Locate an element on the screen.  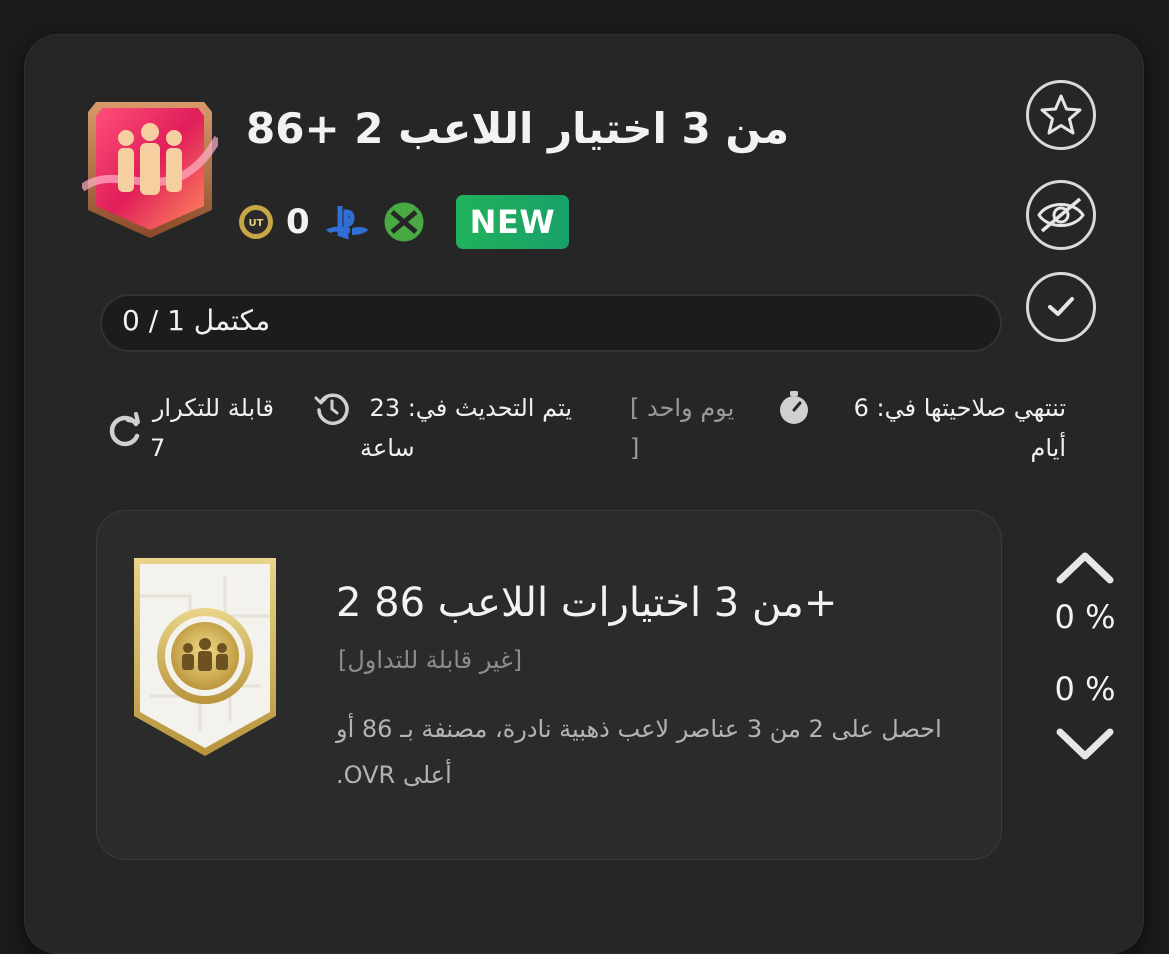
hide-button is located at coordinates (1061, 215).